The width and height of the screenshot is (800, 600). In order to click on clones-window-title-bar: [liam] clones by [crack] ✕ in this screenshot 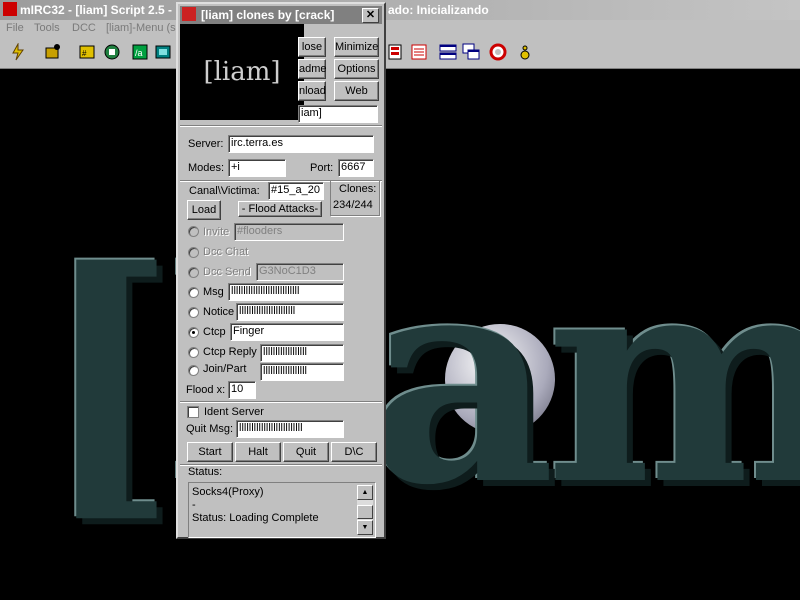, I will do `click(281, 15)`.